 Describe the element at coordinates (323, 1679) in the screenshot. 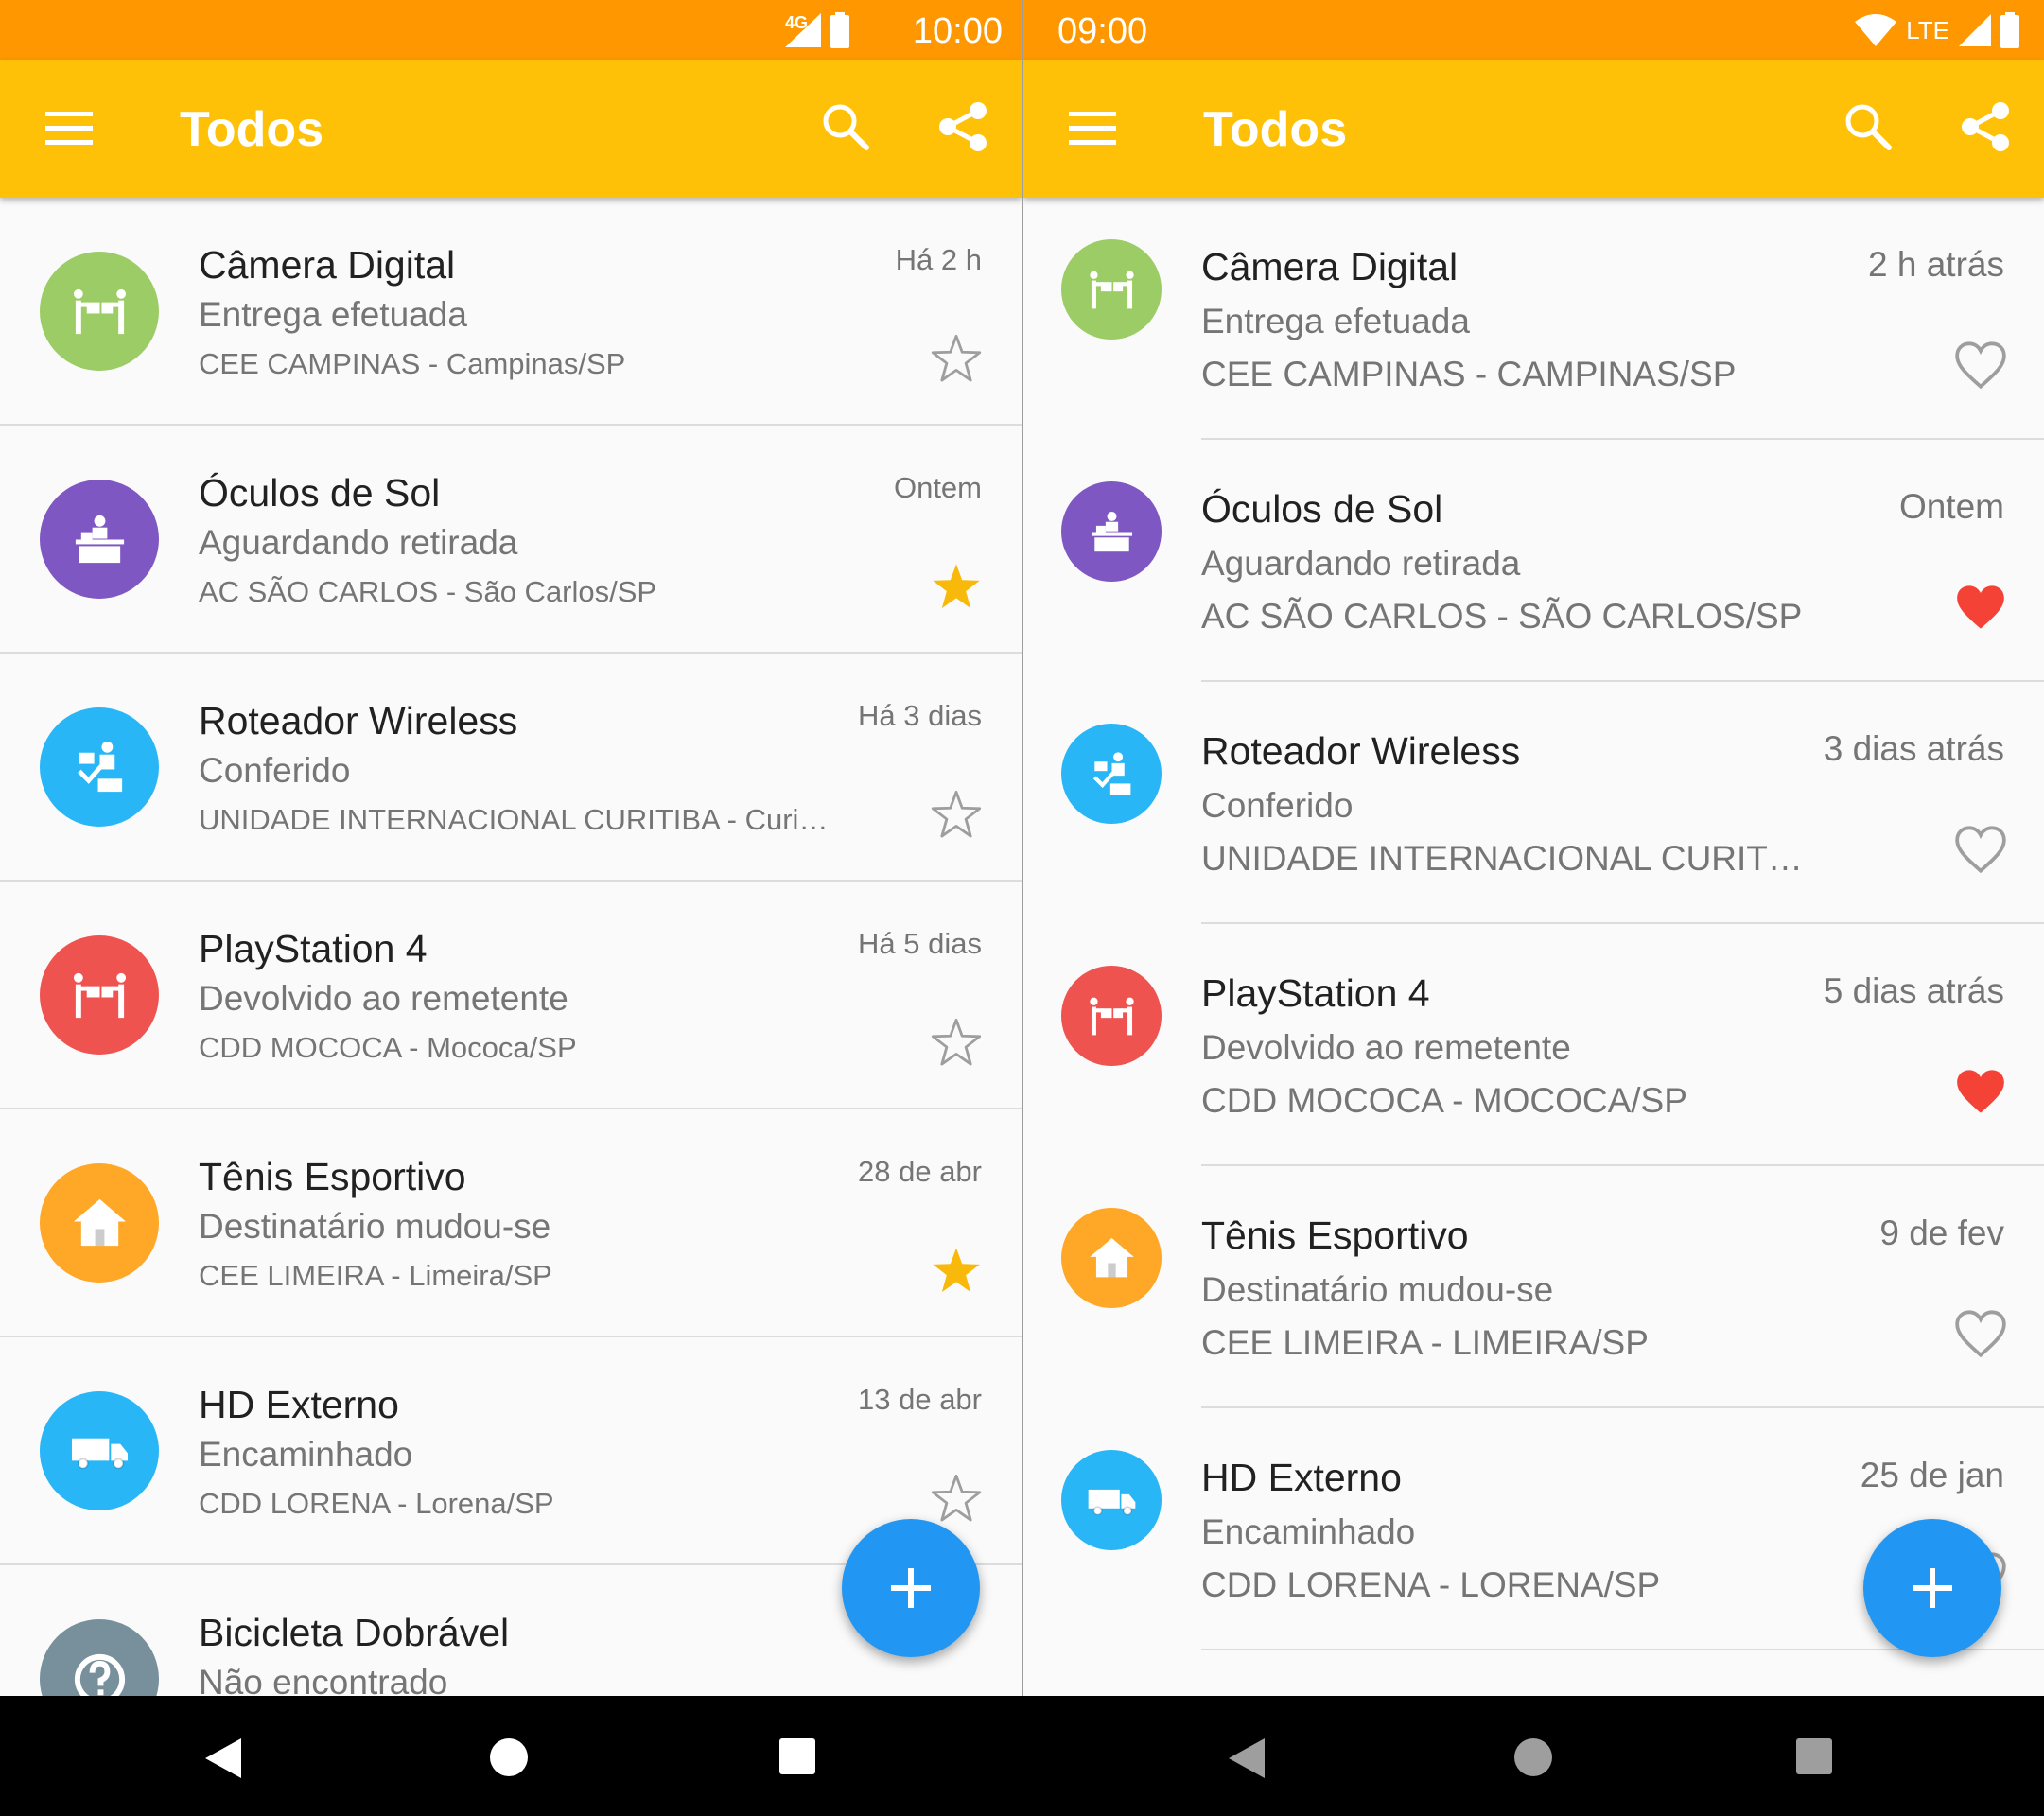

I see `item-status: Não encontrado` at that location.